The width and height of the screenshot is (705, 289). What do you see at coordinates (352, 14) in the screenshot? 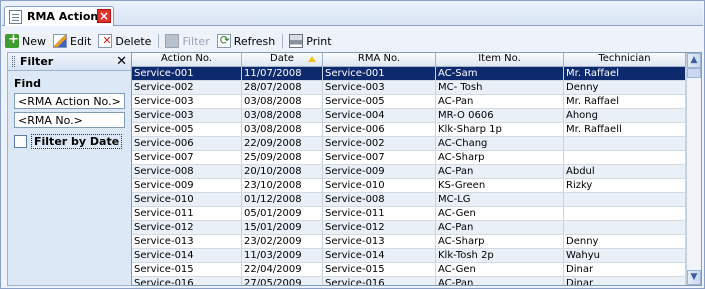
I see `document-tab-strip: RMA Actions ×` at bounding box center [352, 14].